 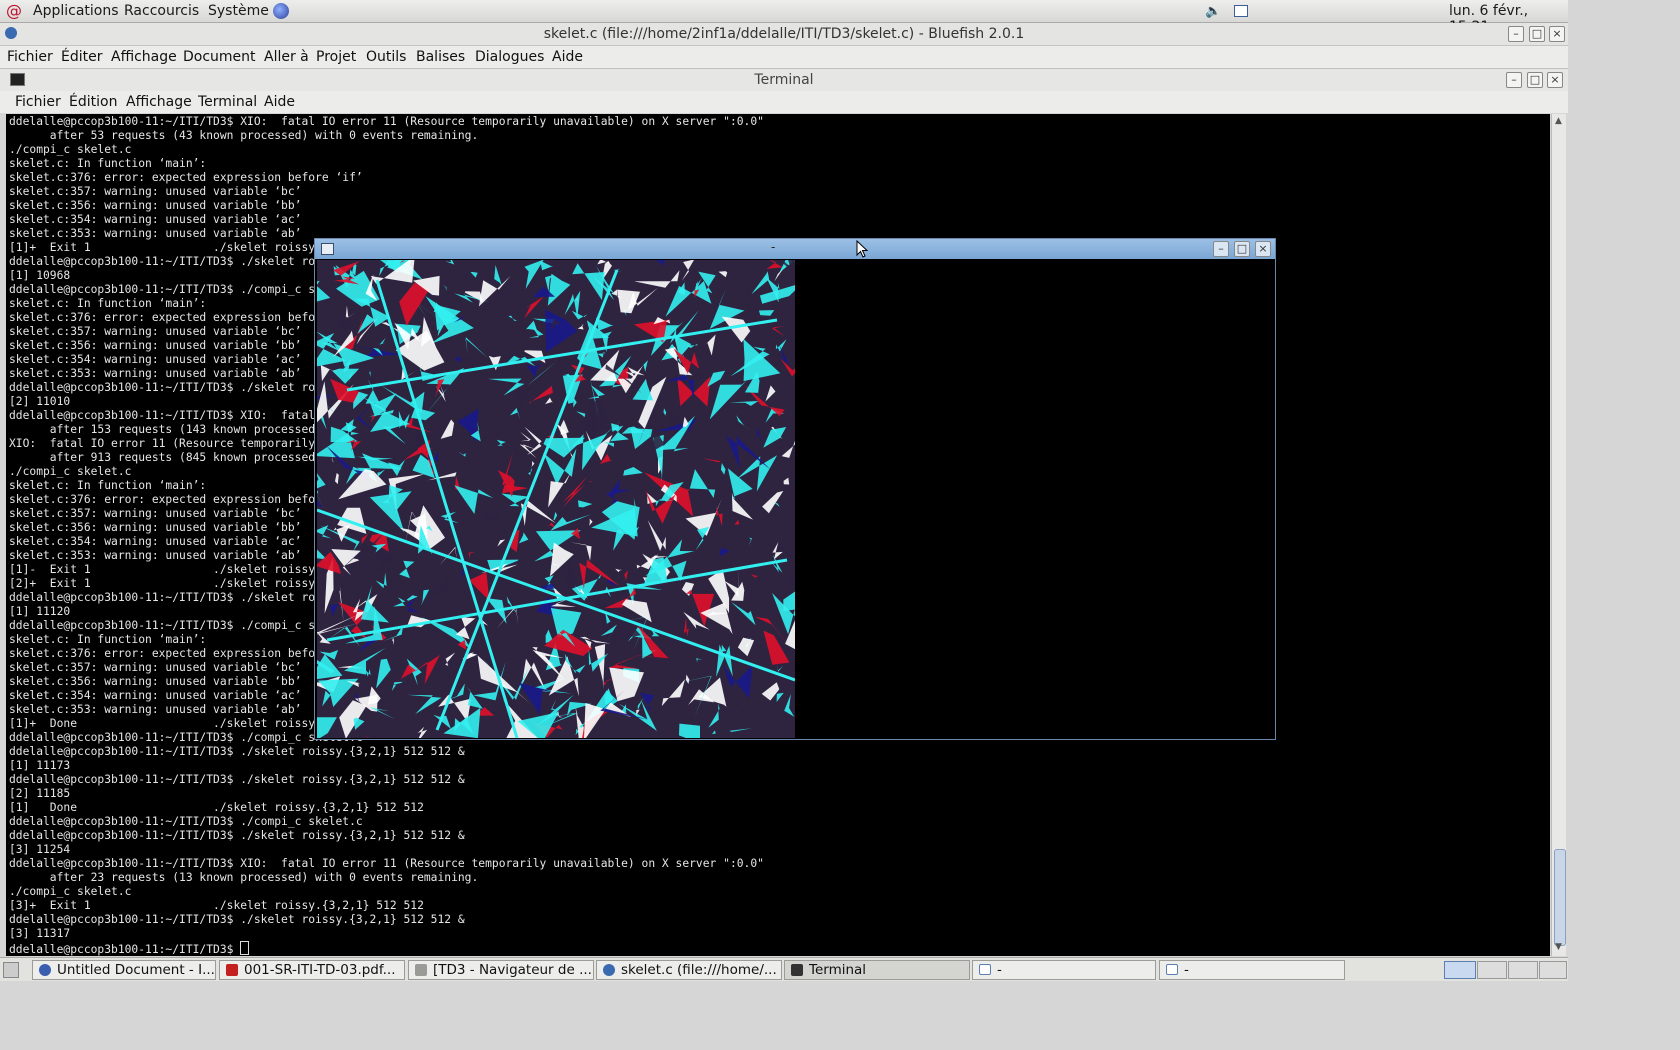 What do you see at coordinates (1242, 249) in the screenshot?
I see `img-maximize-button: □` at bounding box center [1242, 249].